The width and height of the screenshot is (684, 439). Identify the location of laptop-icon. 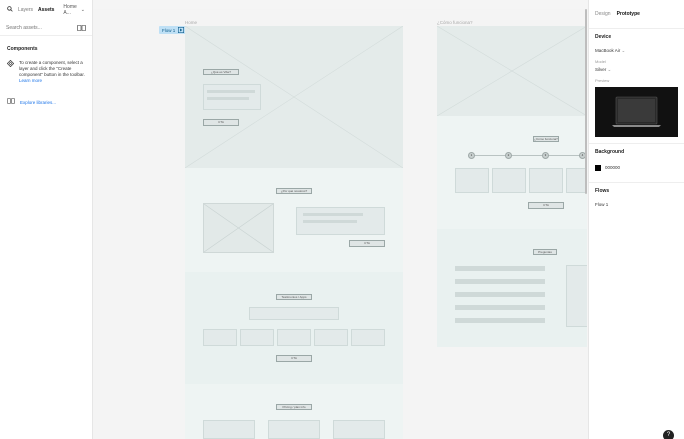
(636, 111).